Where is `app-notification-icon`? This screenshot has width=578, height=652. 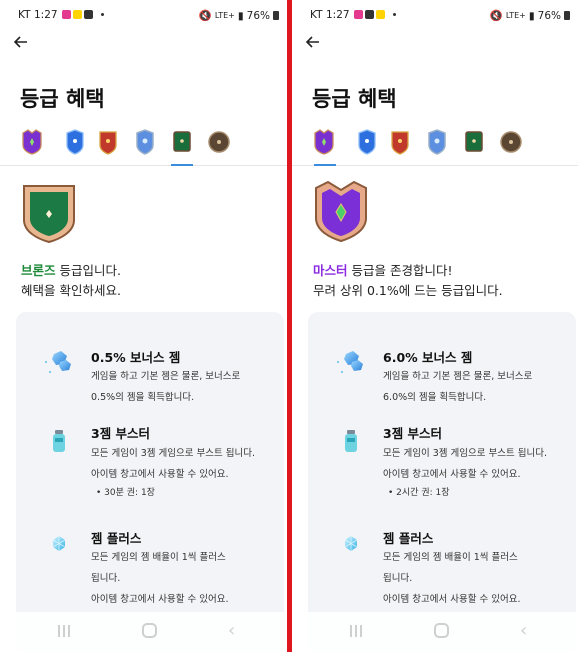
app-notification-icon is located at coordinates (358, 14).